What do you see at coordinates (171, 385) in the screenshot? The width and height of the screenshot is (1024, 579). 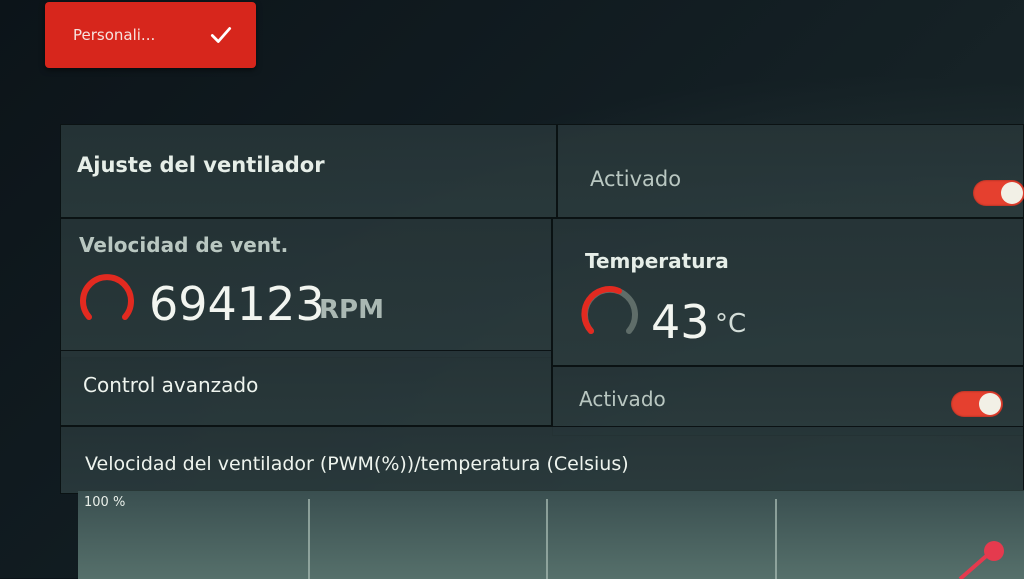 I see `advanced-control-title: Control avanzado` at bounding box center [171, 385].